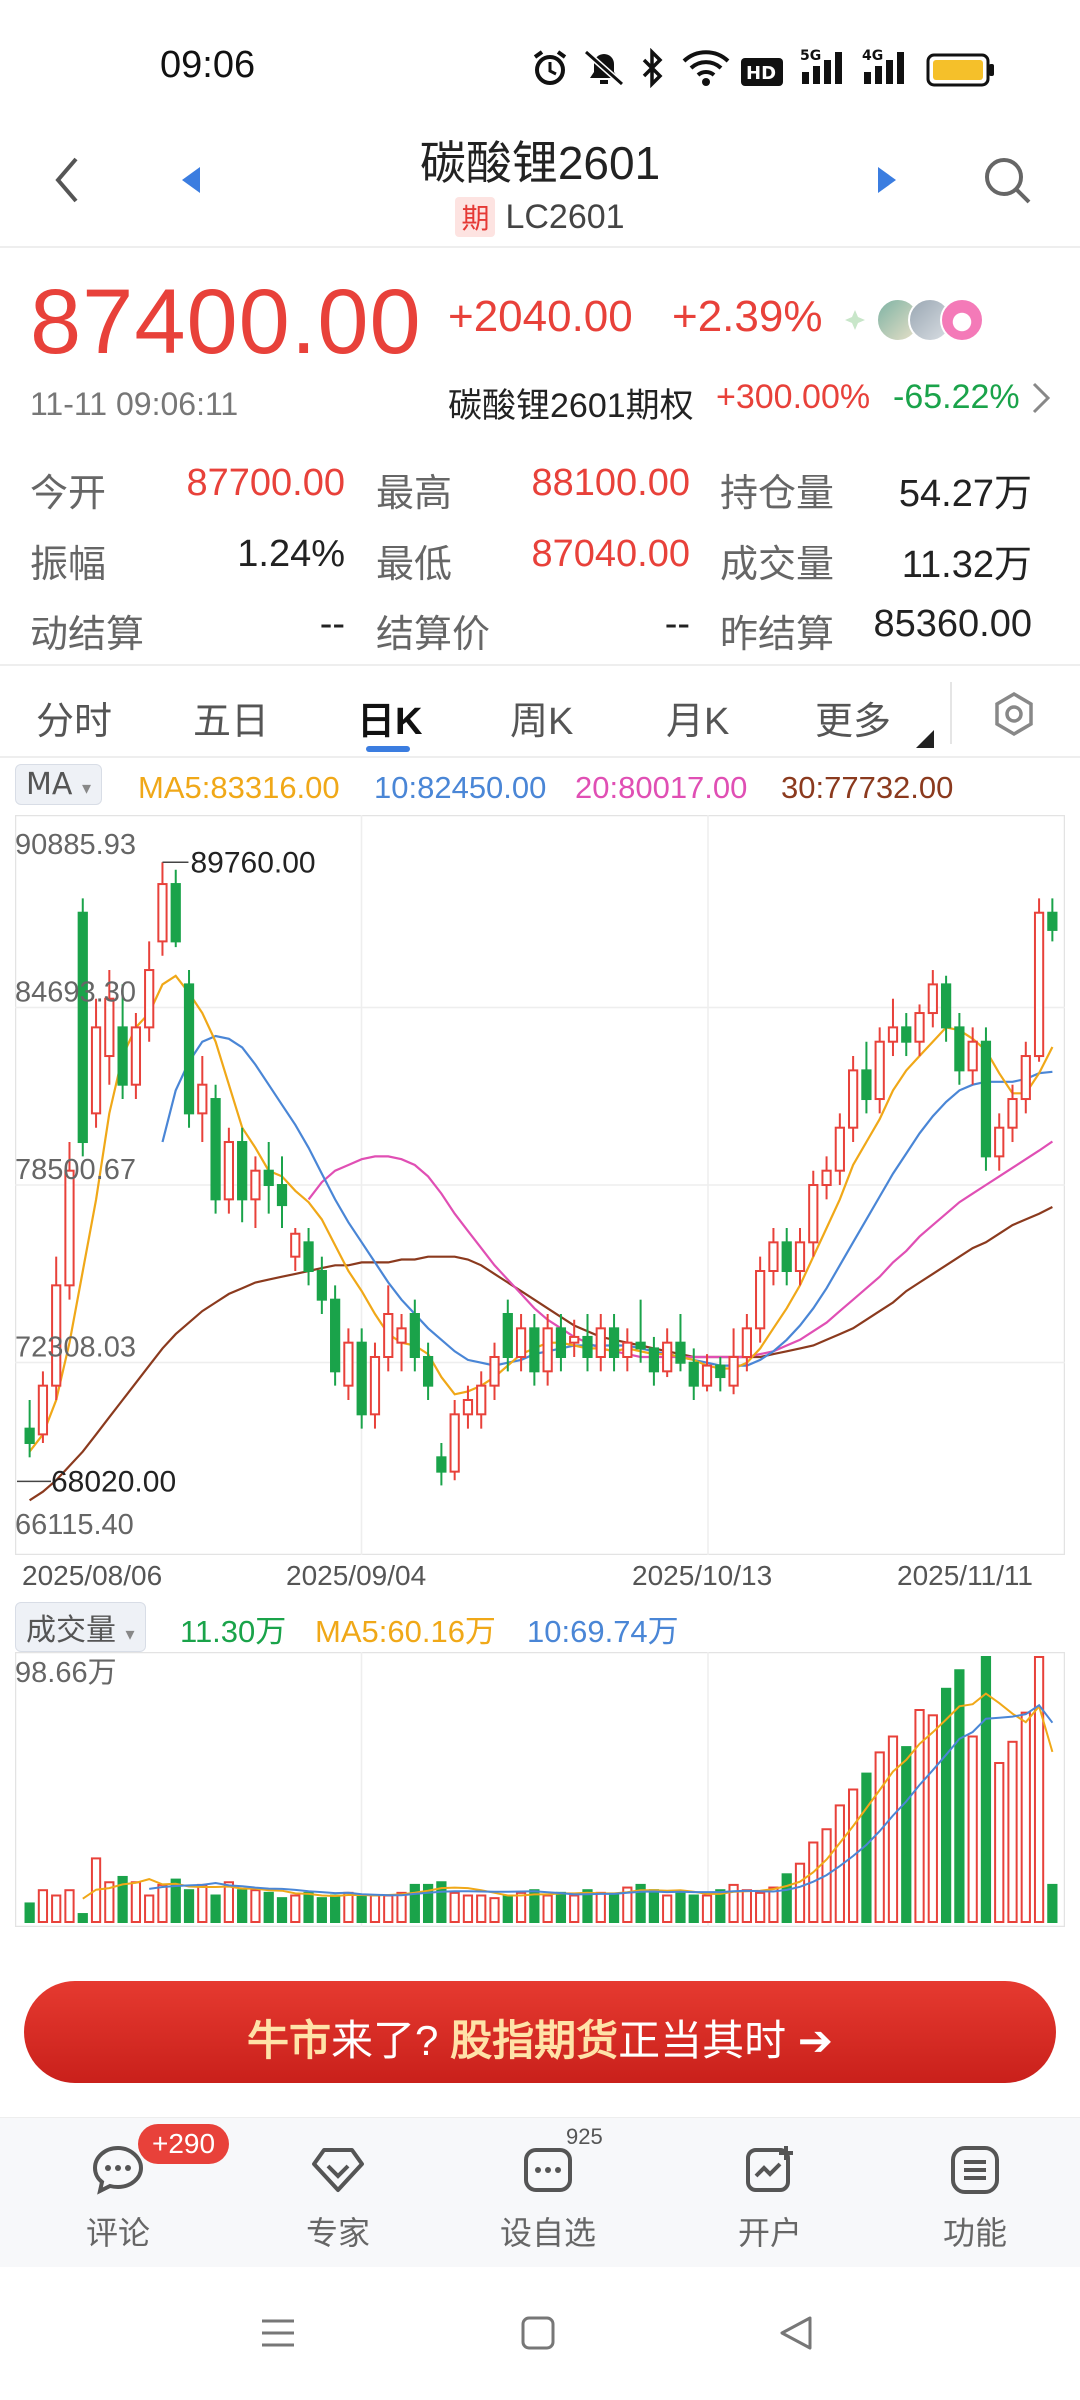 This screenshot has height=2400, width=1080. Describe the element at coordinates (239, 787) in the screenshot. I see `ma5-value: MA5:83316.00` at that location.